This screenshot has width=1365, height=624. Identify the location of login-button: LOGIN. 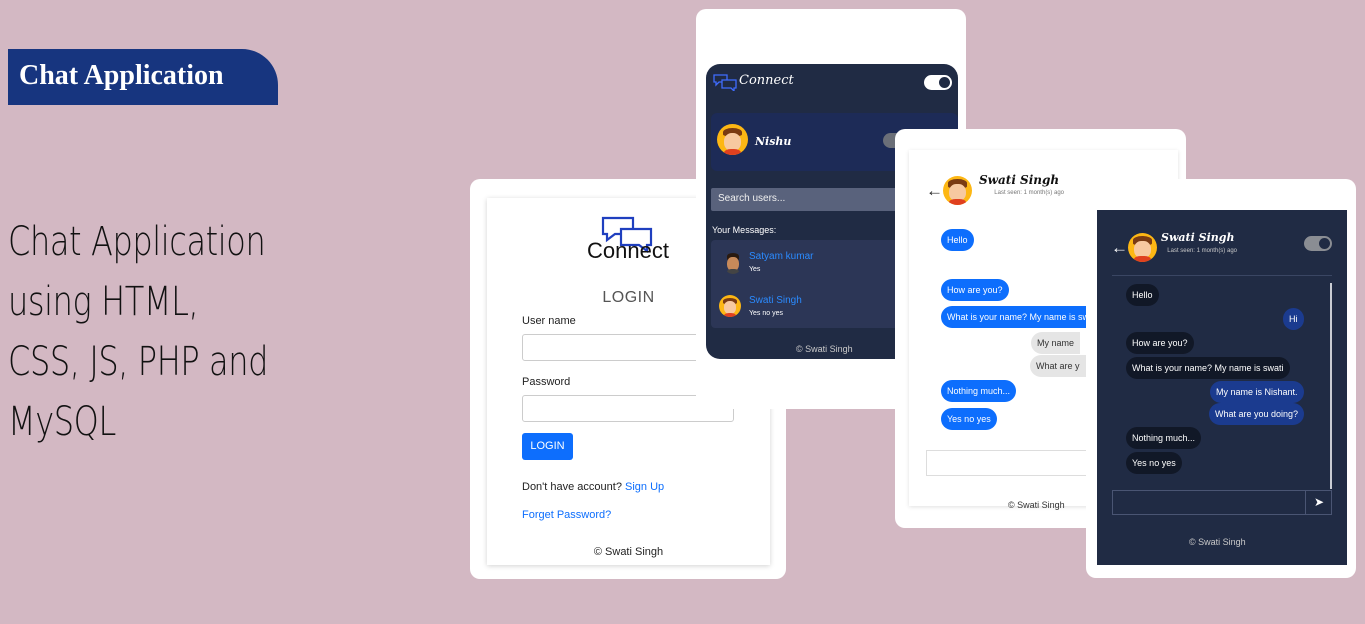
(547, 446).